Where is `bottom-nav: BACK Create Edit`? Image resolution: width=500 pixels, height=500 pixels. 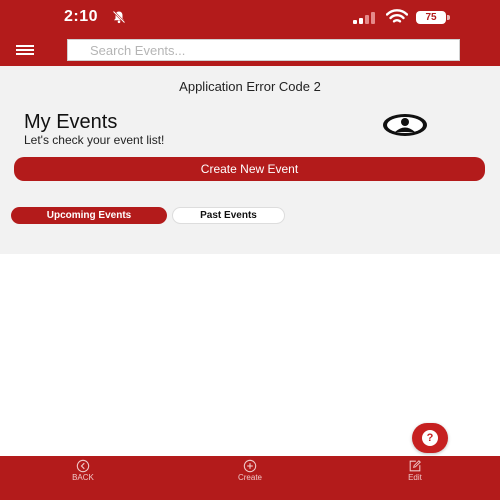
bottom-nav: BACK Create Edit is located at coordinates (250, 478).